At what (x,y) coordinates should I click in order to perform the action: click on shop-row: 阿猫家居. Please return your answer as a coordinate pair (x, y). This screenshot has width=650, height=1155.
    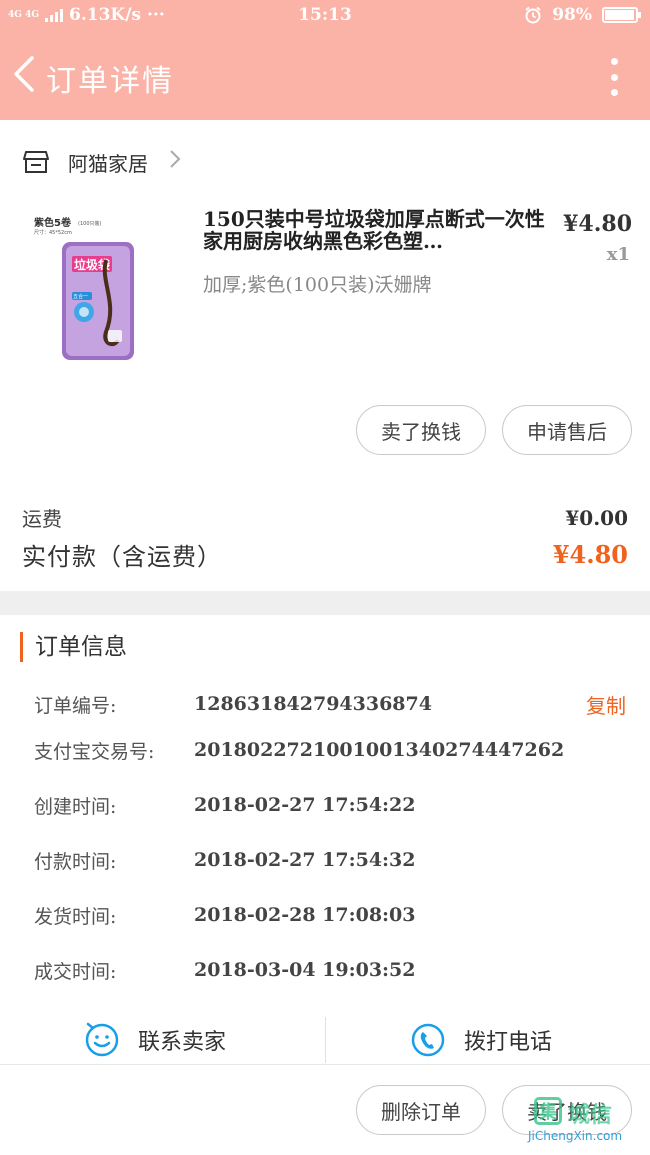
    Looking at the image, I should click on (325, 162).